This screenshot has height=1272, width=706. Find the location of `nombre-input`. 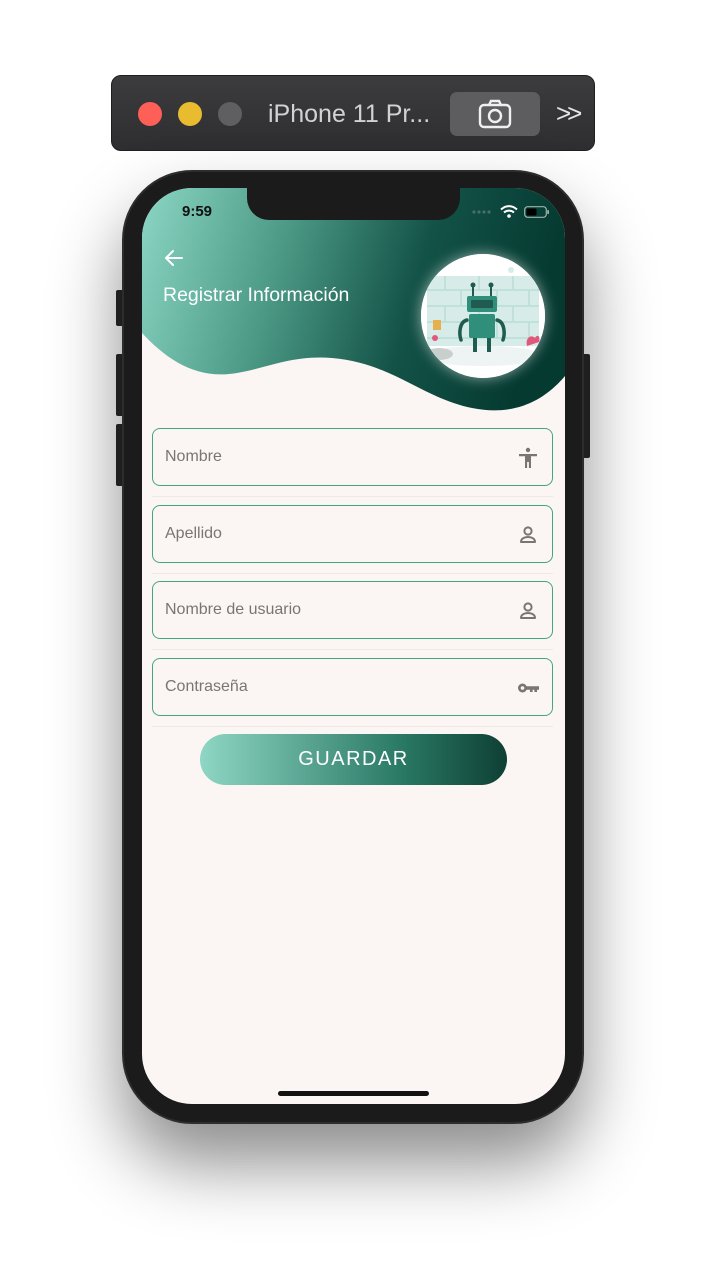

nombre-input is located at coordinates (352, 457).